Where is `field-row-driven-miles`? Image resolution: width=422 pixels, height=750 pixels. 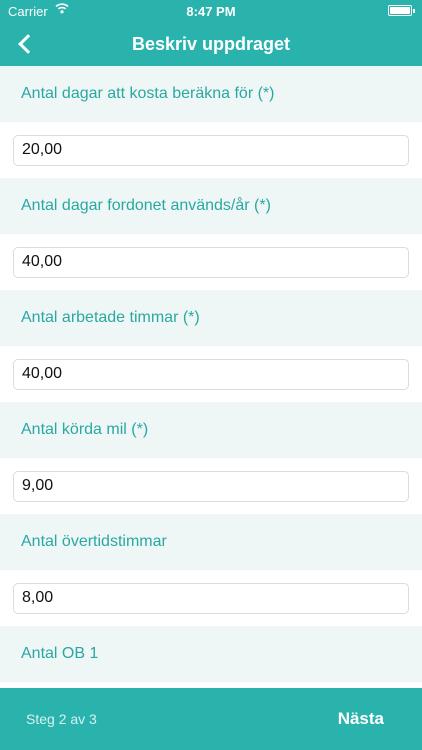
field-row-driven-miles is located at coordinates (211, 486).